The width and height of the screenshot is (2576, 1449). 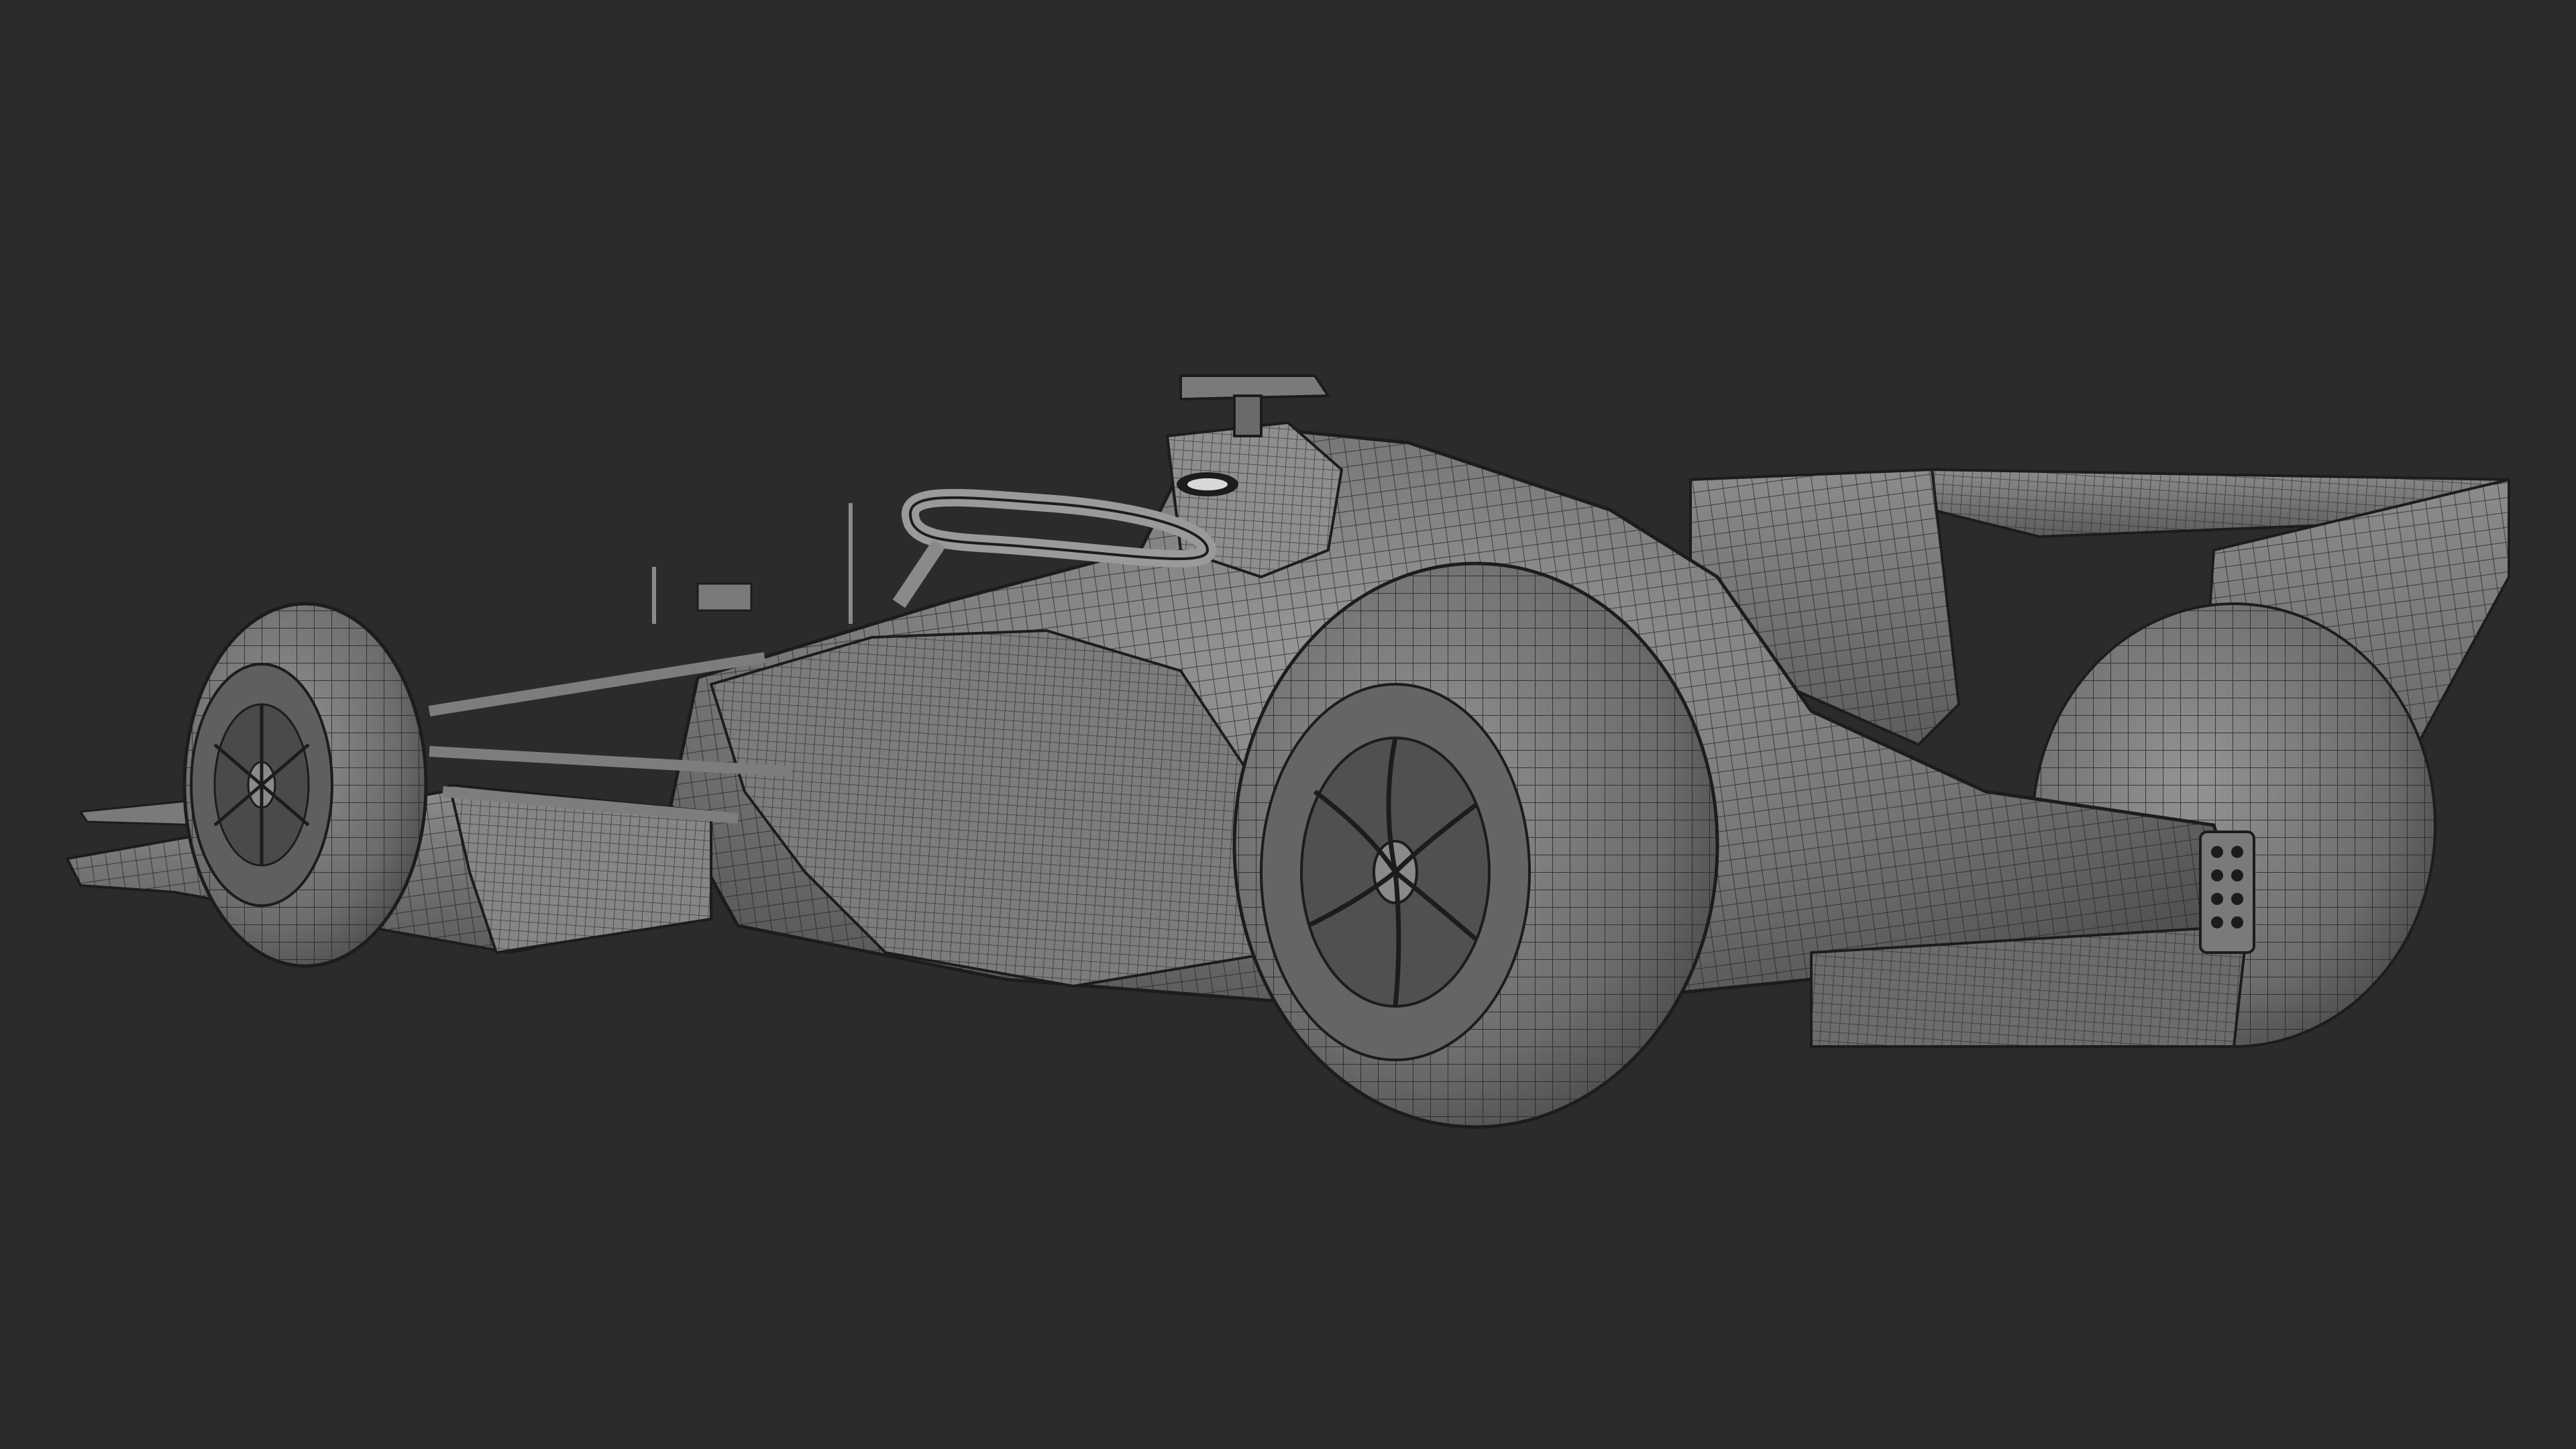 What do you see at coordinates (305, 785) in the screenshot?
I see `front-left-tire` at bounding box center [305, 785].